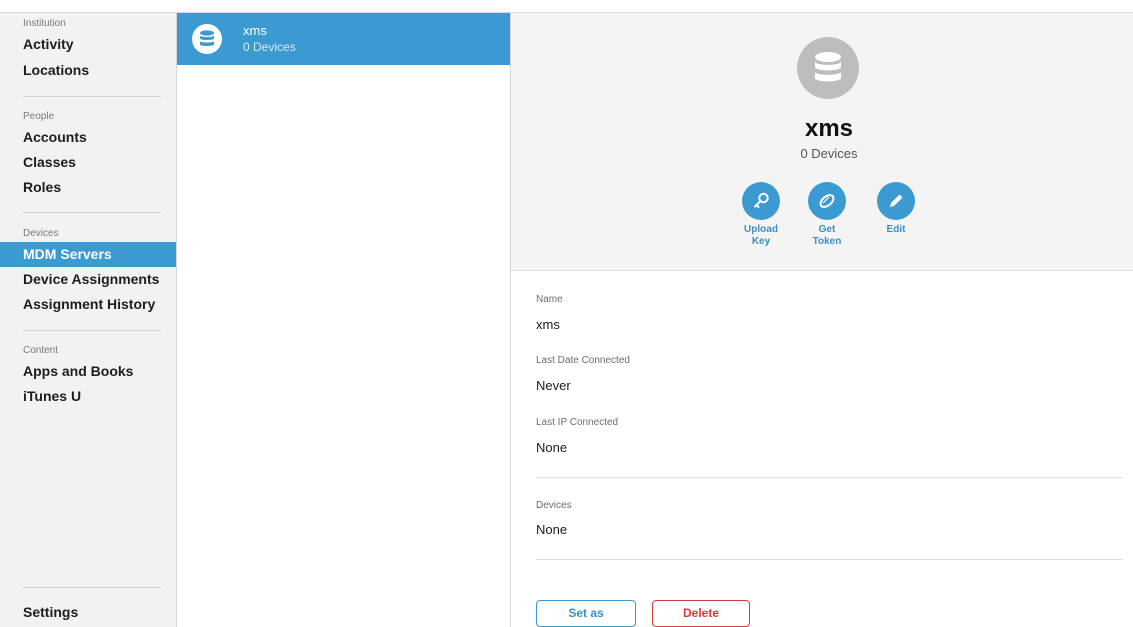  What do you see at coordinates (586, 613) in the screenshot?
I see `set-as-default-button: Set as Default` at bounding box center [586, 613].